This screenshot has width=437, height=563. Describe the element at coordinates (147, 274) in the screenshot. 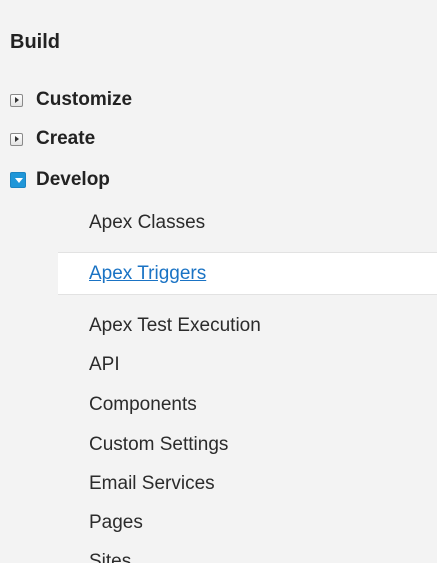

I see `sidebar-item-apex-triggers: Apex Triggers` at that location.